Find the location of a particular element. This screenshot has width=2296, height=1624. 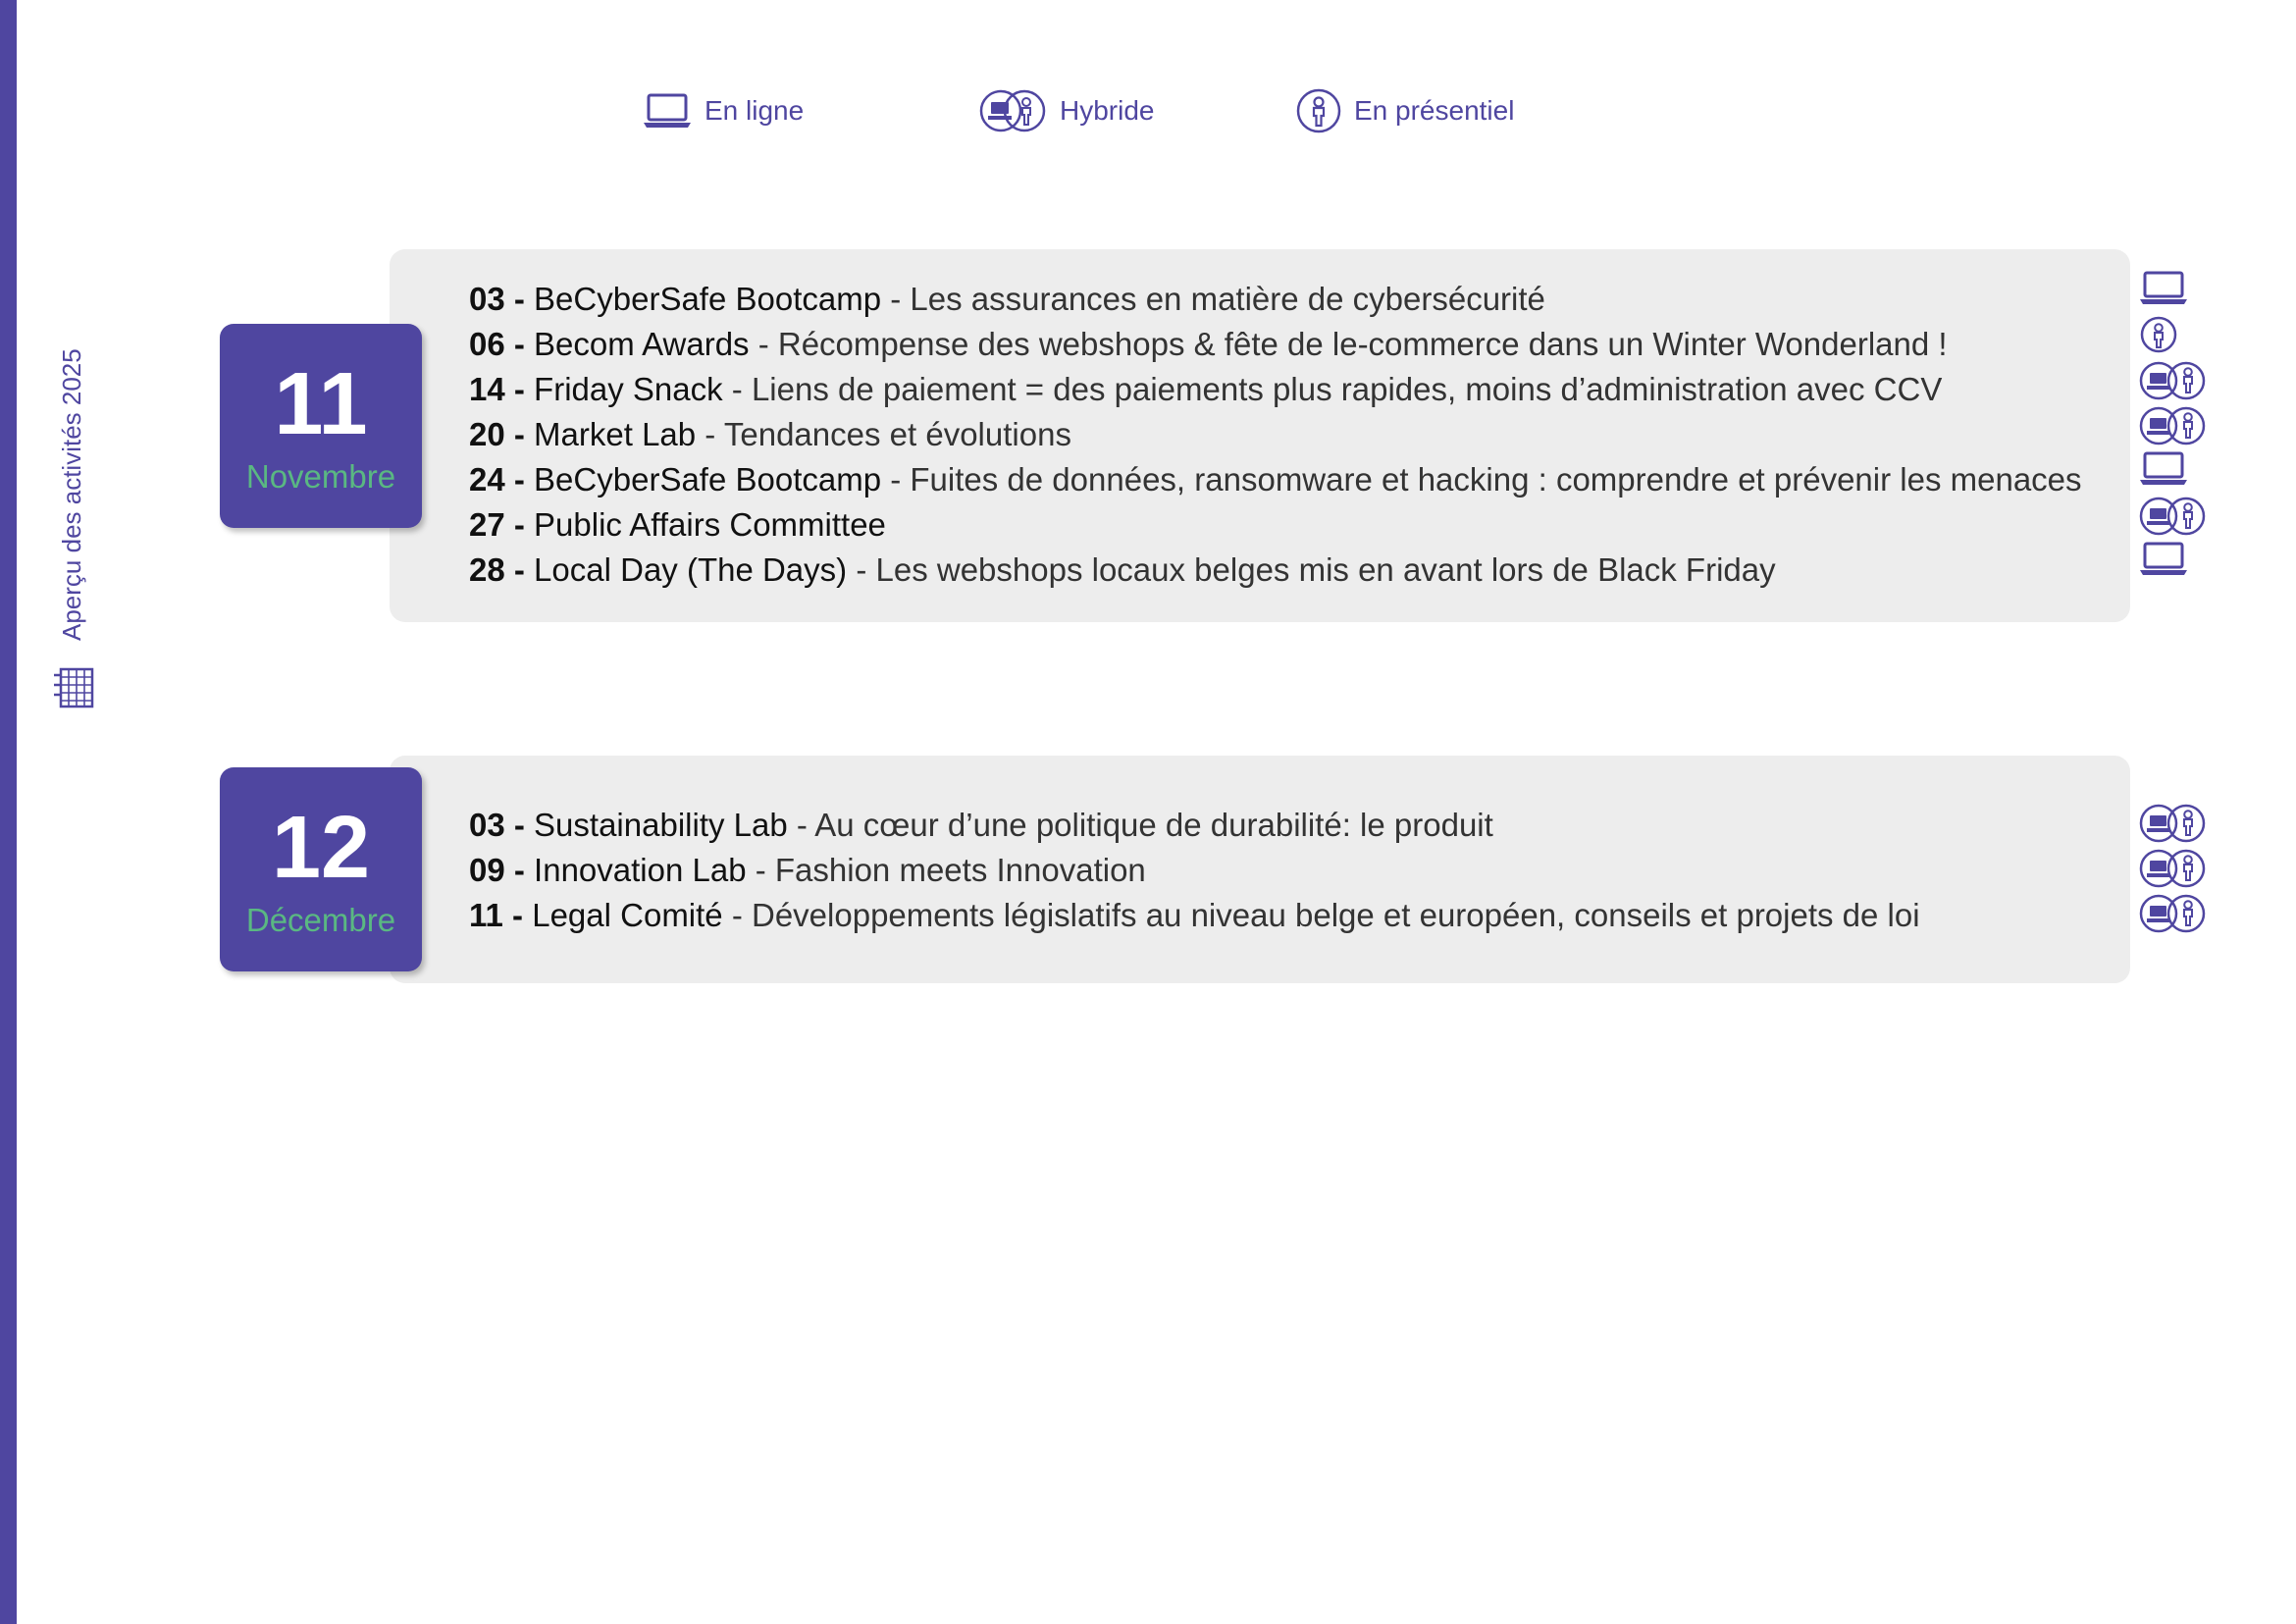

event-day: 27 - is located at coordinates (497, 524).